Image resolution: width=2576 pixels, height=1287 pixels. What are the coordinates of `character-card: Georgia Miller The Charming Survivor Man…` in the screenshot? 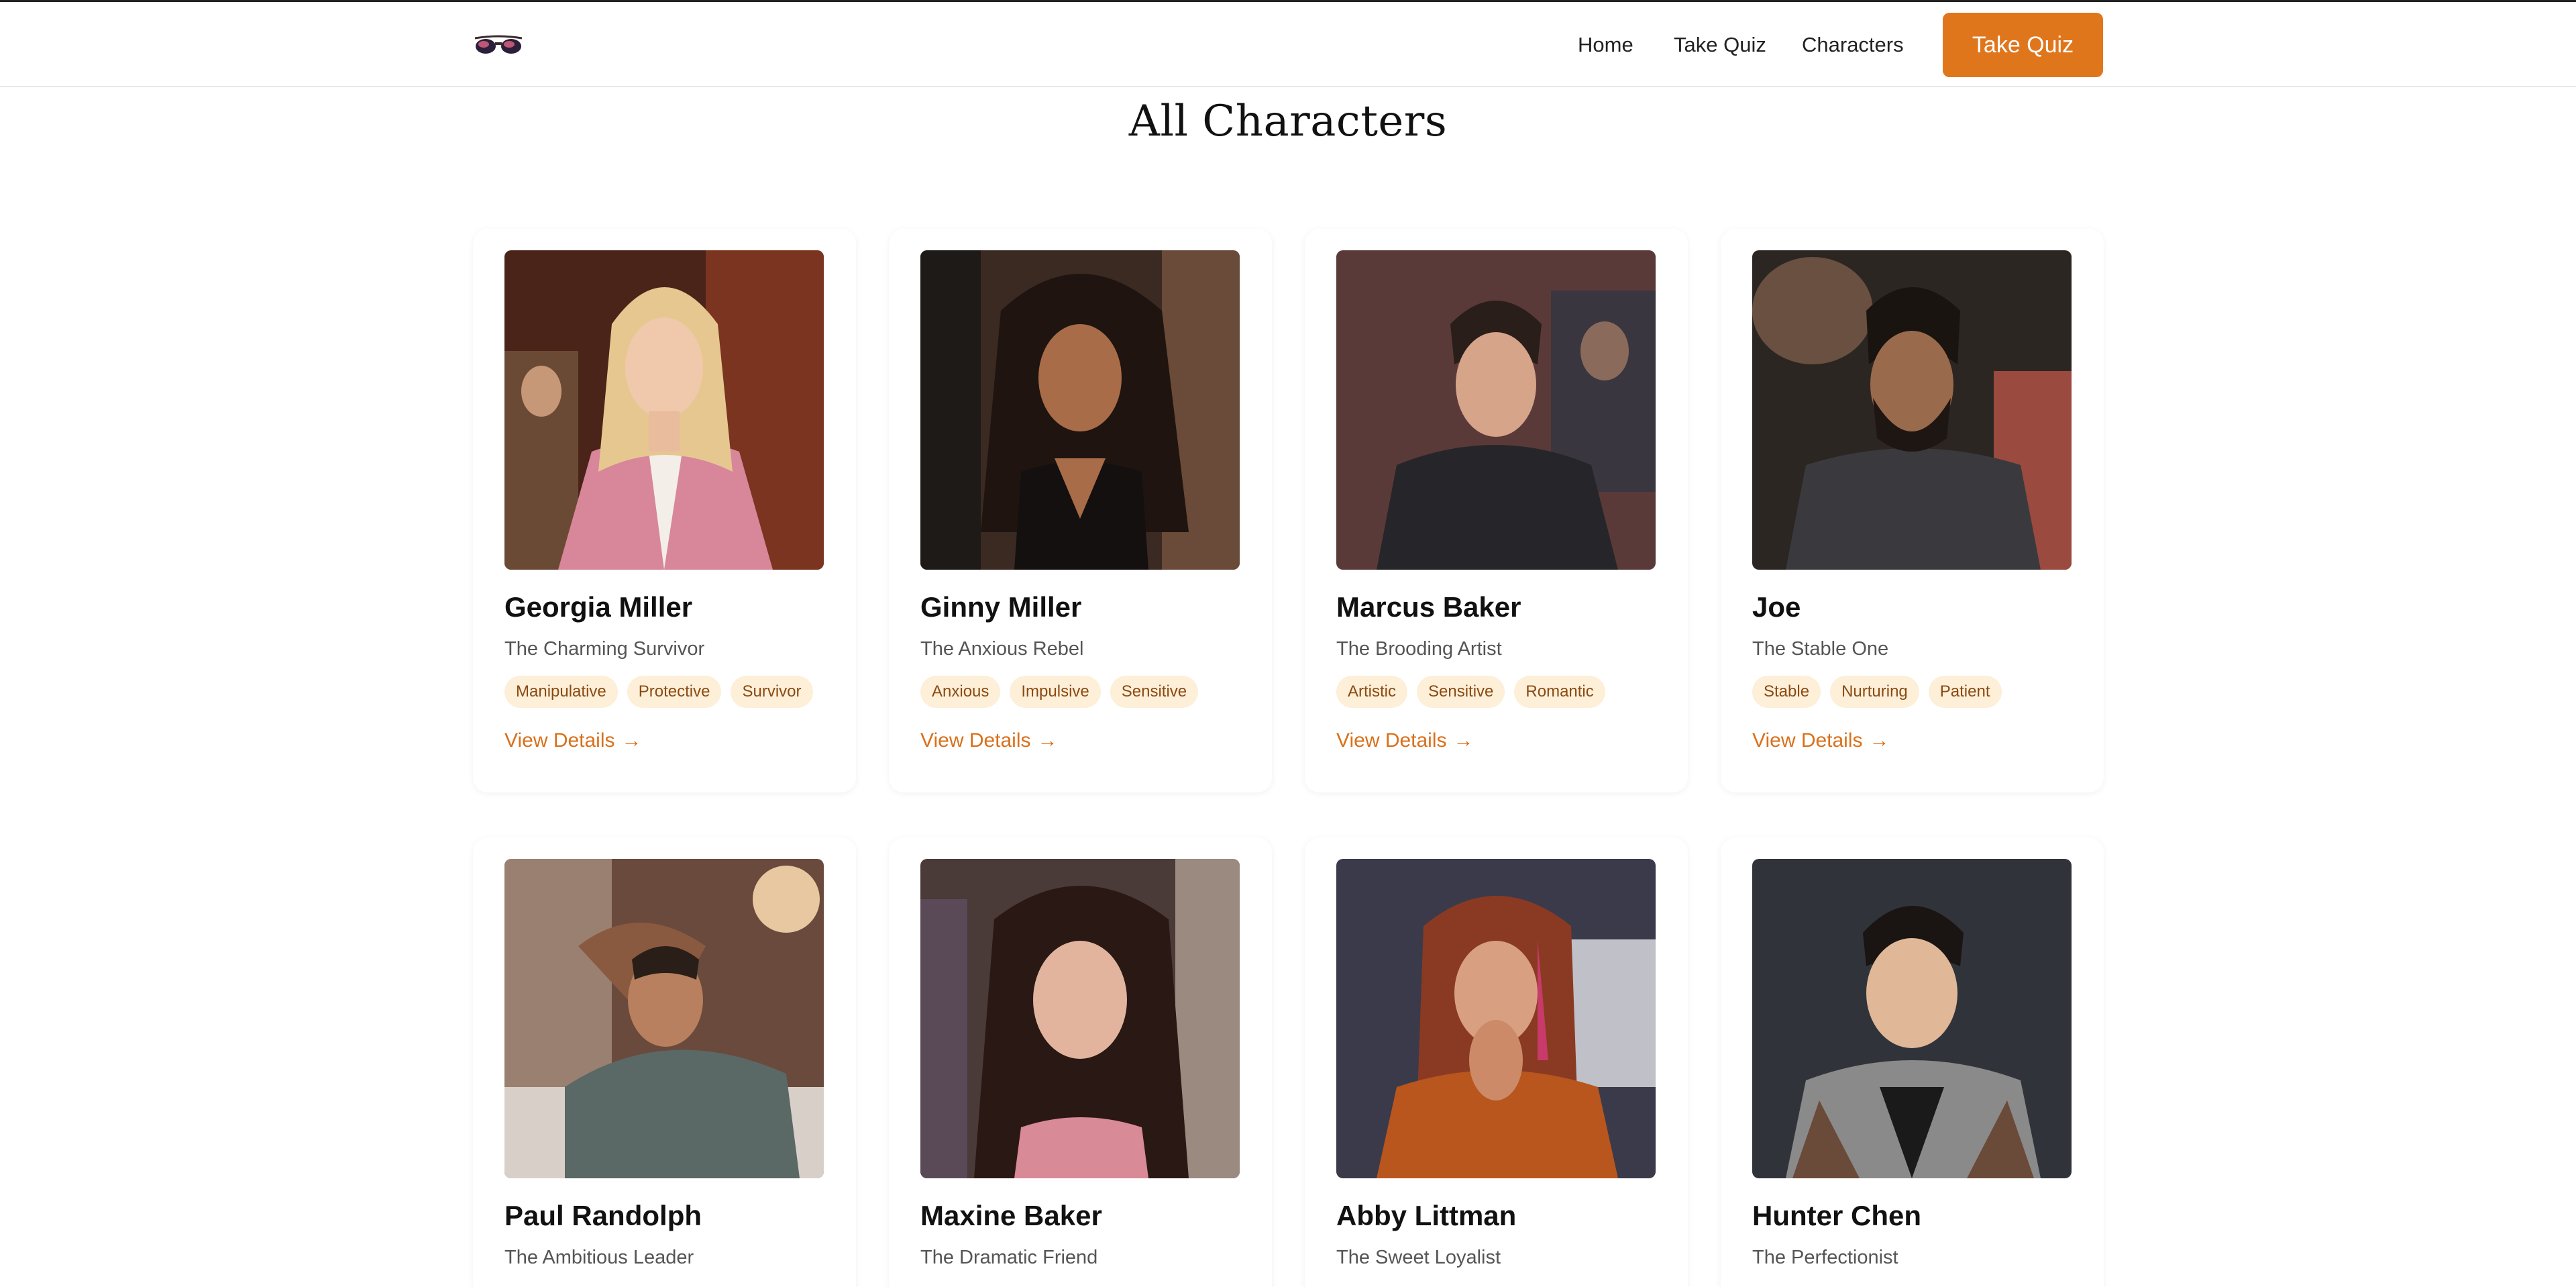 It's located at (664, 511).